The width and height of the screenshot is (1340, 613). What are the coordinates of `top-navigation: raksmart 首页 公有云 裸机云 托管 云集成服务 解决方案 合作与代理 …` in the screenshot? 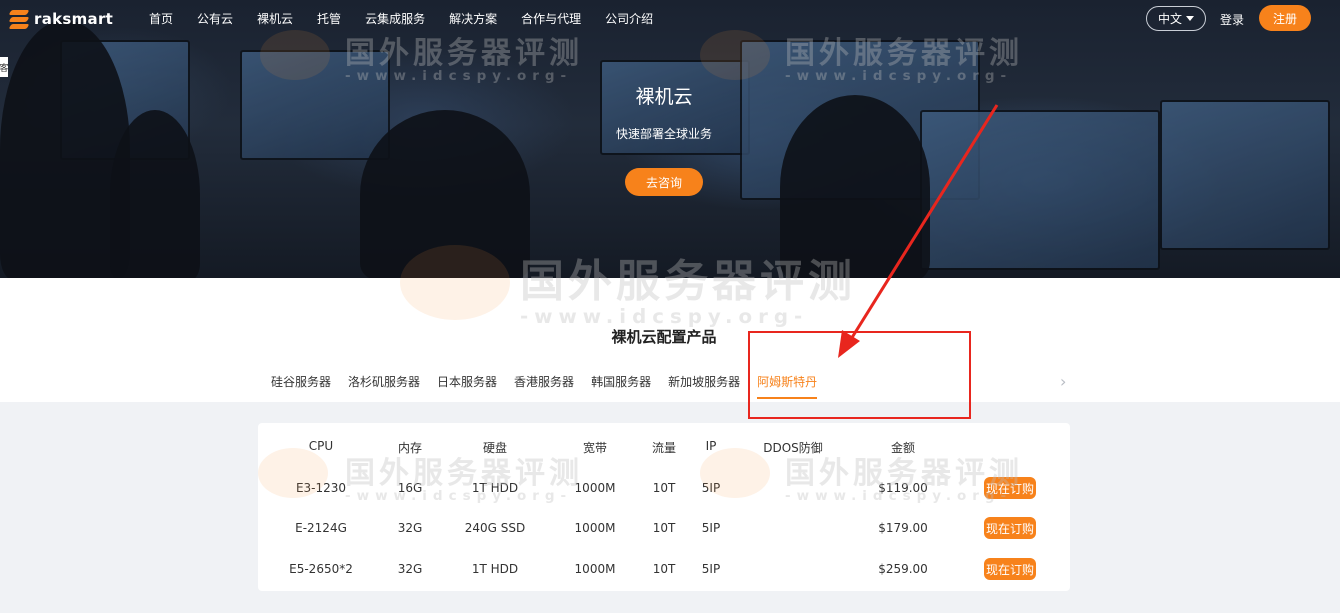 It's located at (670, 18).